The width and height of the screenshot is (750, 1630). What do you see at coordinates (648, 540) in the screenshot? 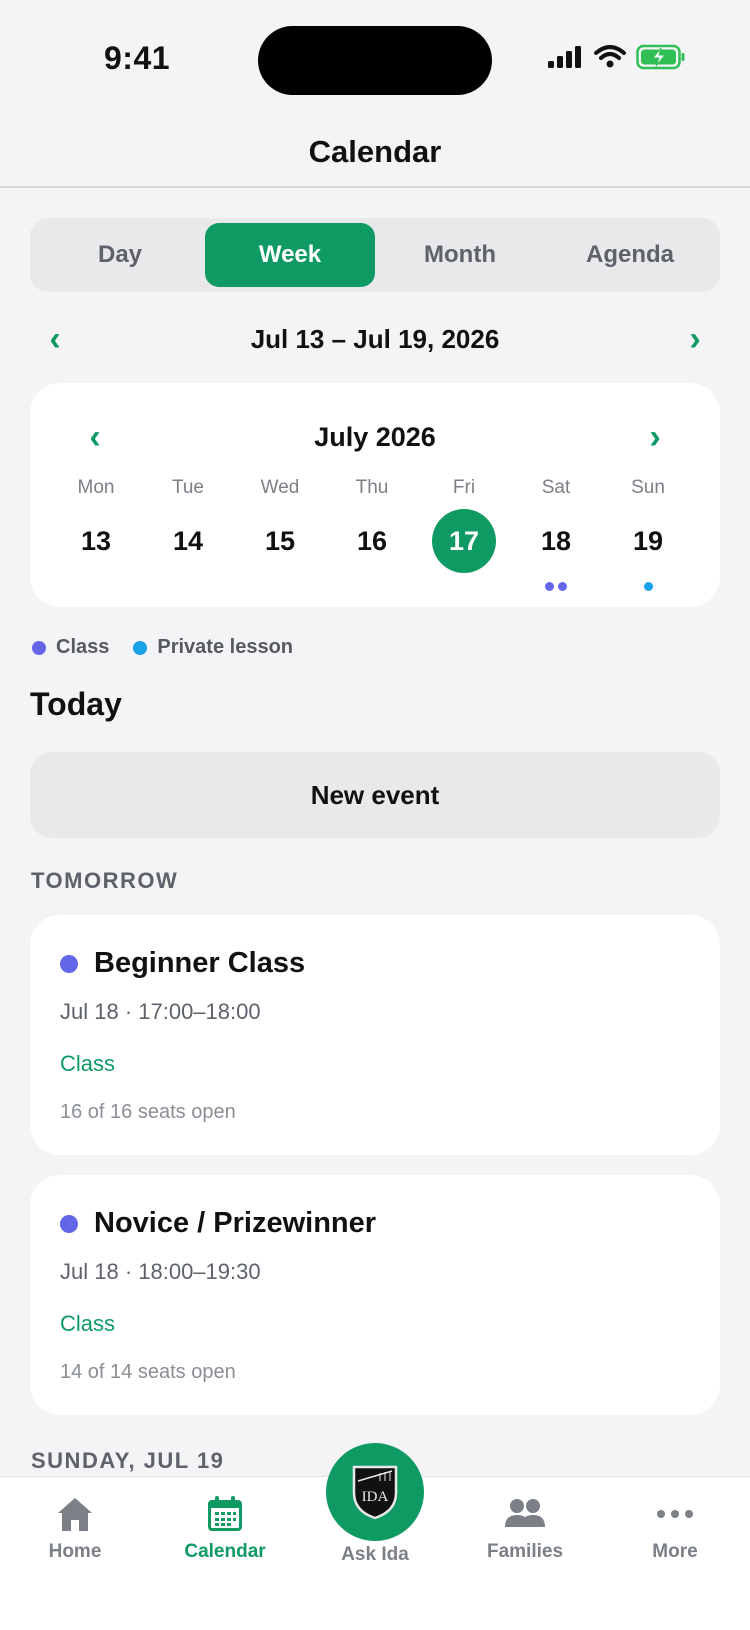
I see `day-number: 19` at bounding box center [648, 540].